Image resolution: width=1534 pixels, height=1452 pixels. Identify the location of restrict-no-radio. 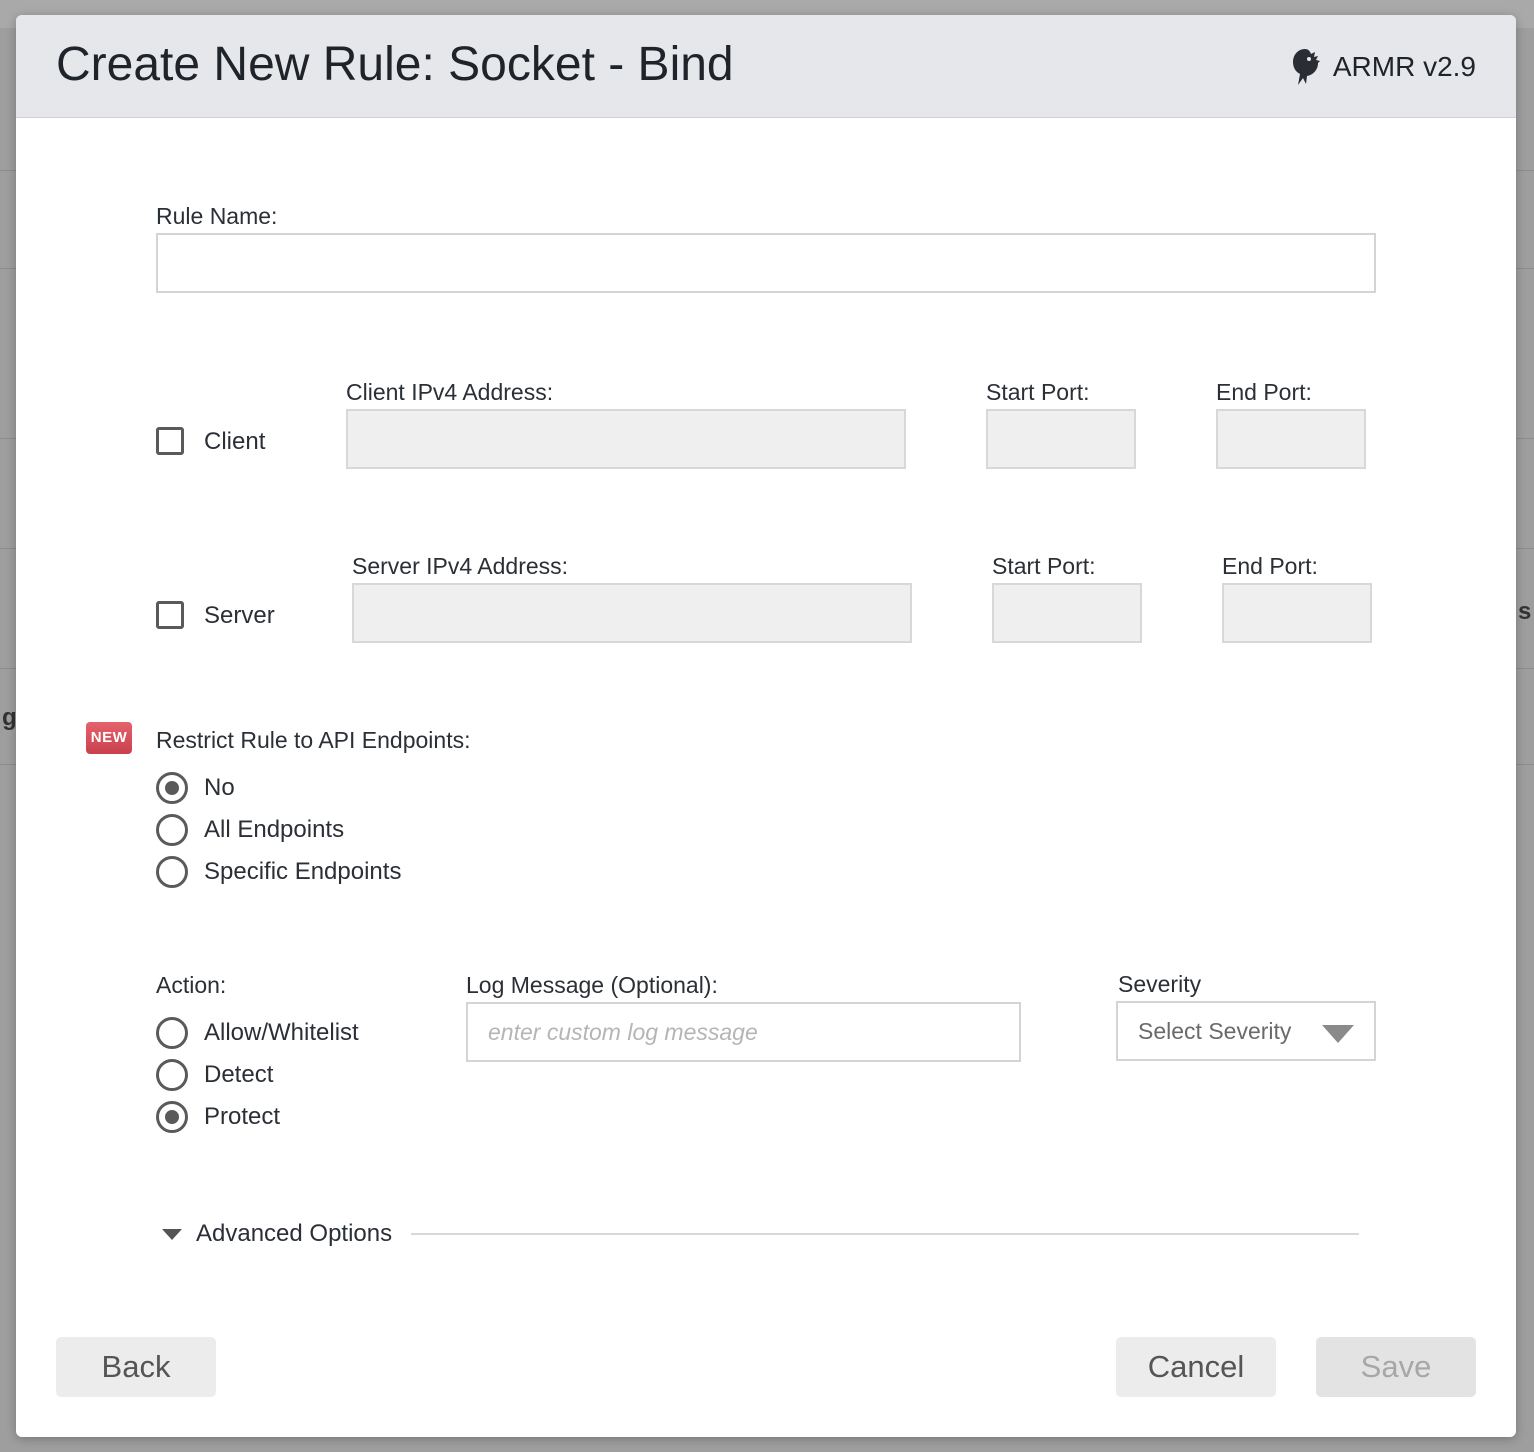
(172, 788).